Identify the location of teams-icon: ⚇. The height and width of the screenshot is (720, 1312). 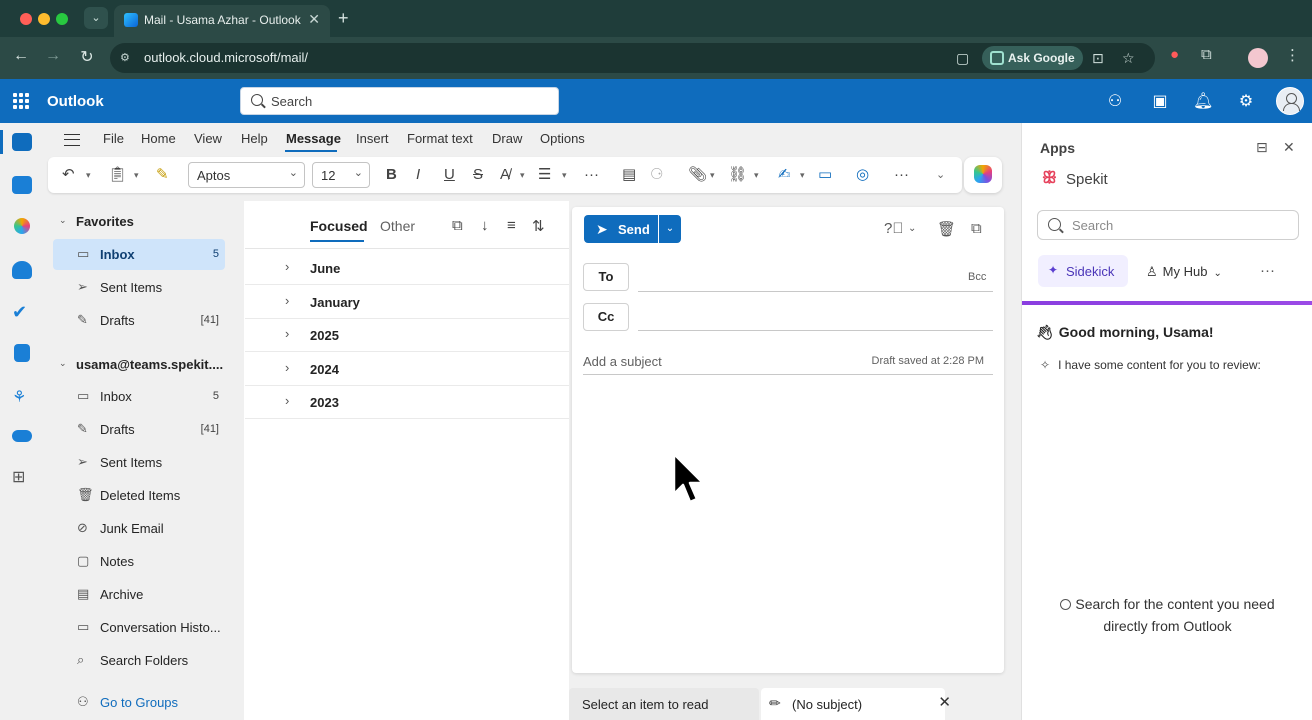
(1115, 101).